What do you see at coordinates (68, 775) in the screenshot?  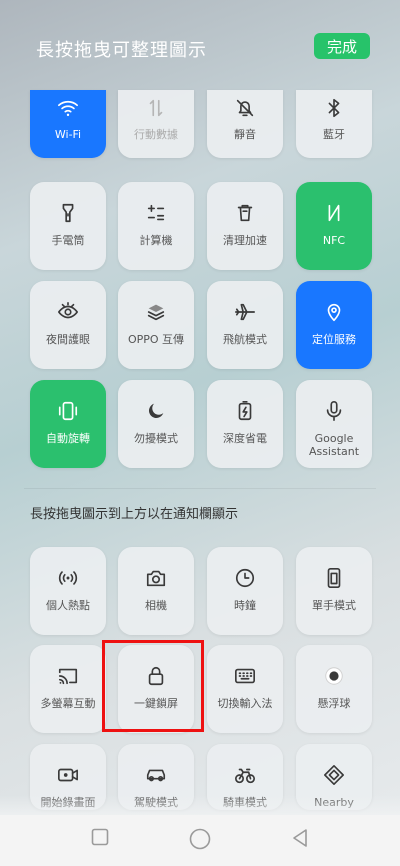 I see `screen-record-icon` at bounding box center [68, 775].